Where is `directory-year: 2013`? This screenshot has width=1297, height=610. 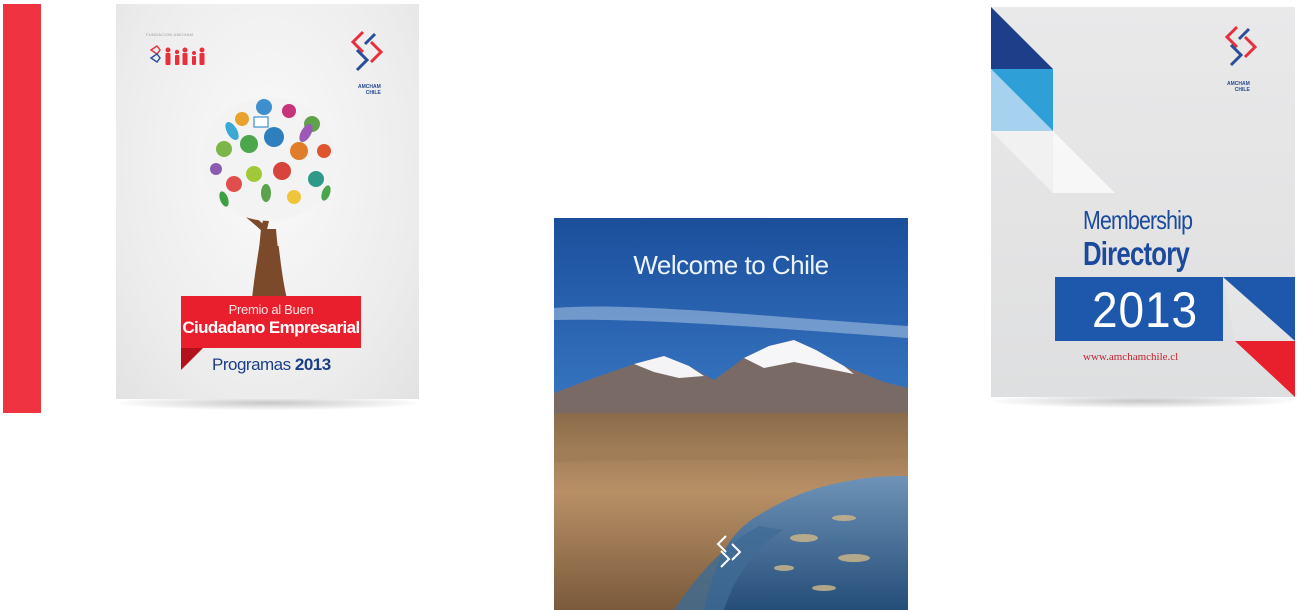 directory-year: 2013 is located at coordinates (1145, 310).